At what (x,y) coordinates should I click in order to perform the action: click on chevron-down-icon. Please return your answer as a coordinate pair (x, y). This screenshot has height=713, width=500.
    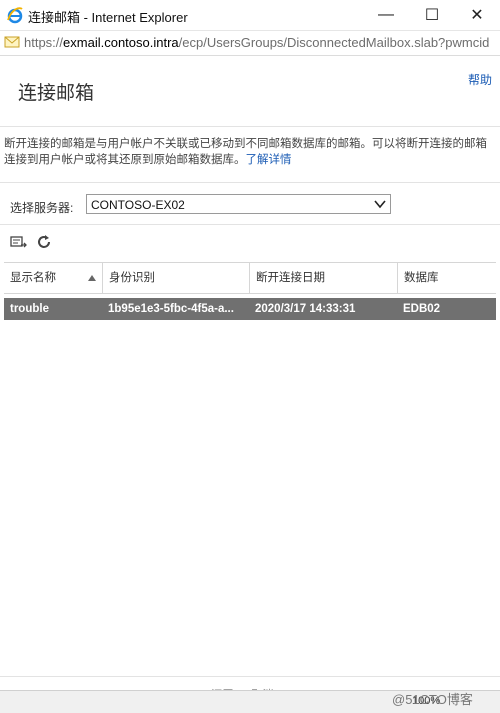
    Looking at the image, I should click on (380, 204).